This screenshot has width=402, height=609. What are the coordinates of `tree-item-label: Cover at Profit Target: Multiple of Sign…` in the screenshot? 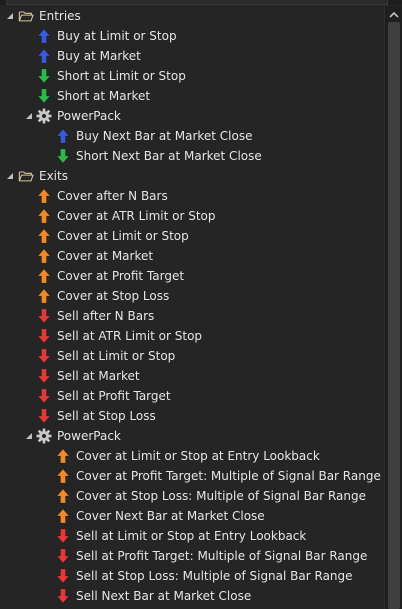 It's located at (228, 476).